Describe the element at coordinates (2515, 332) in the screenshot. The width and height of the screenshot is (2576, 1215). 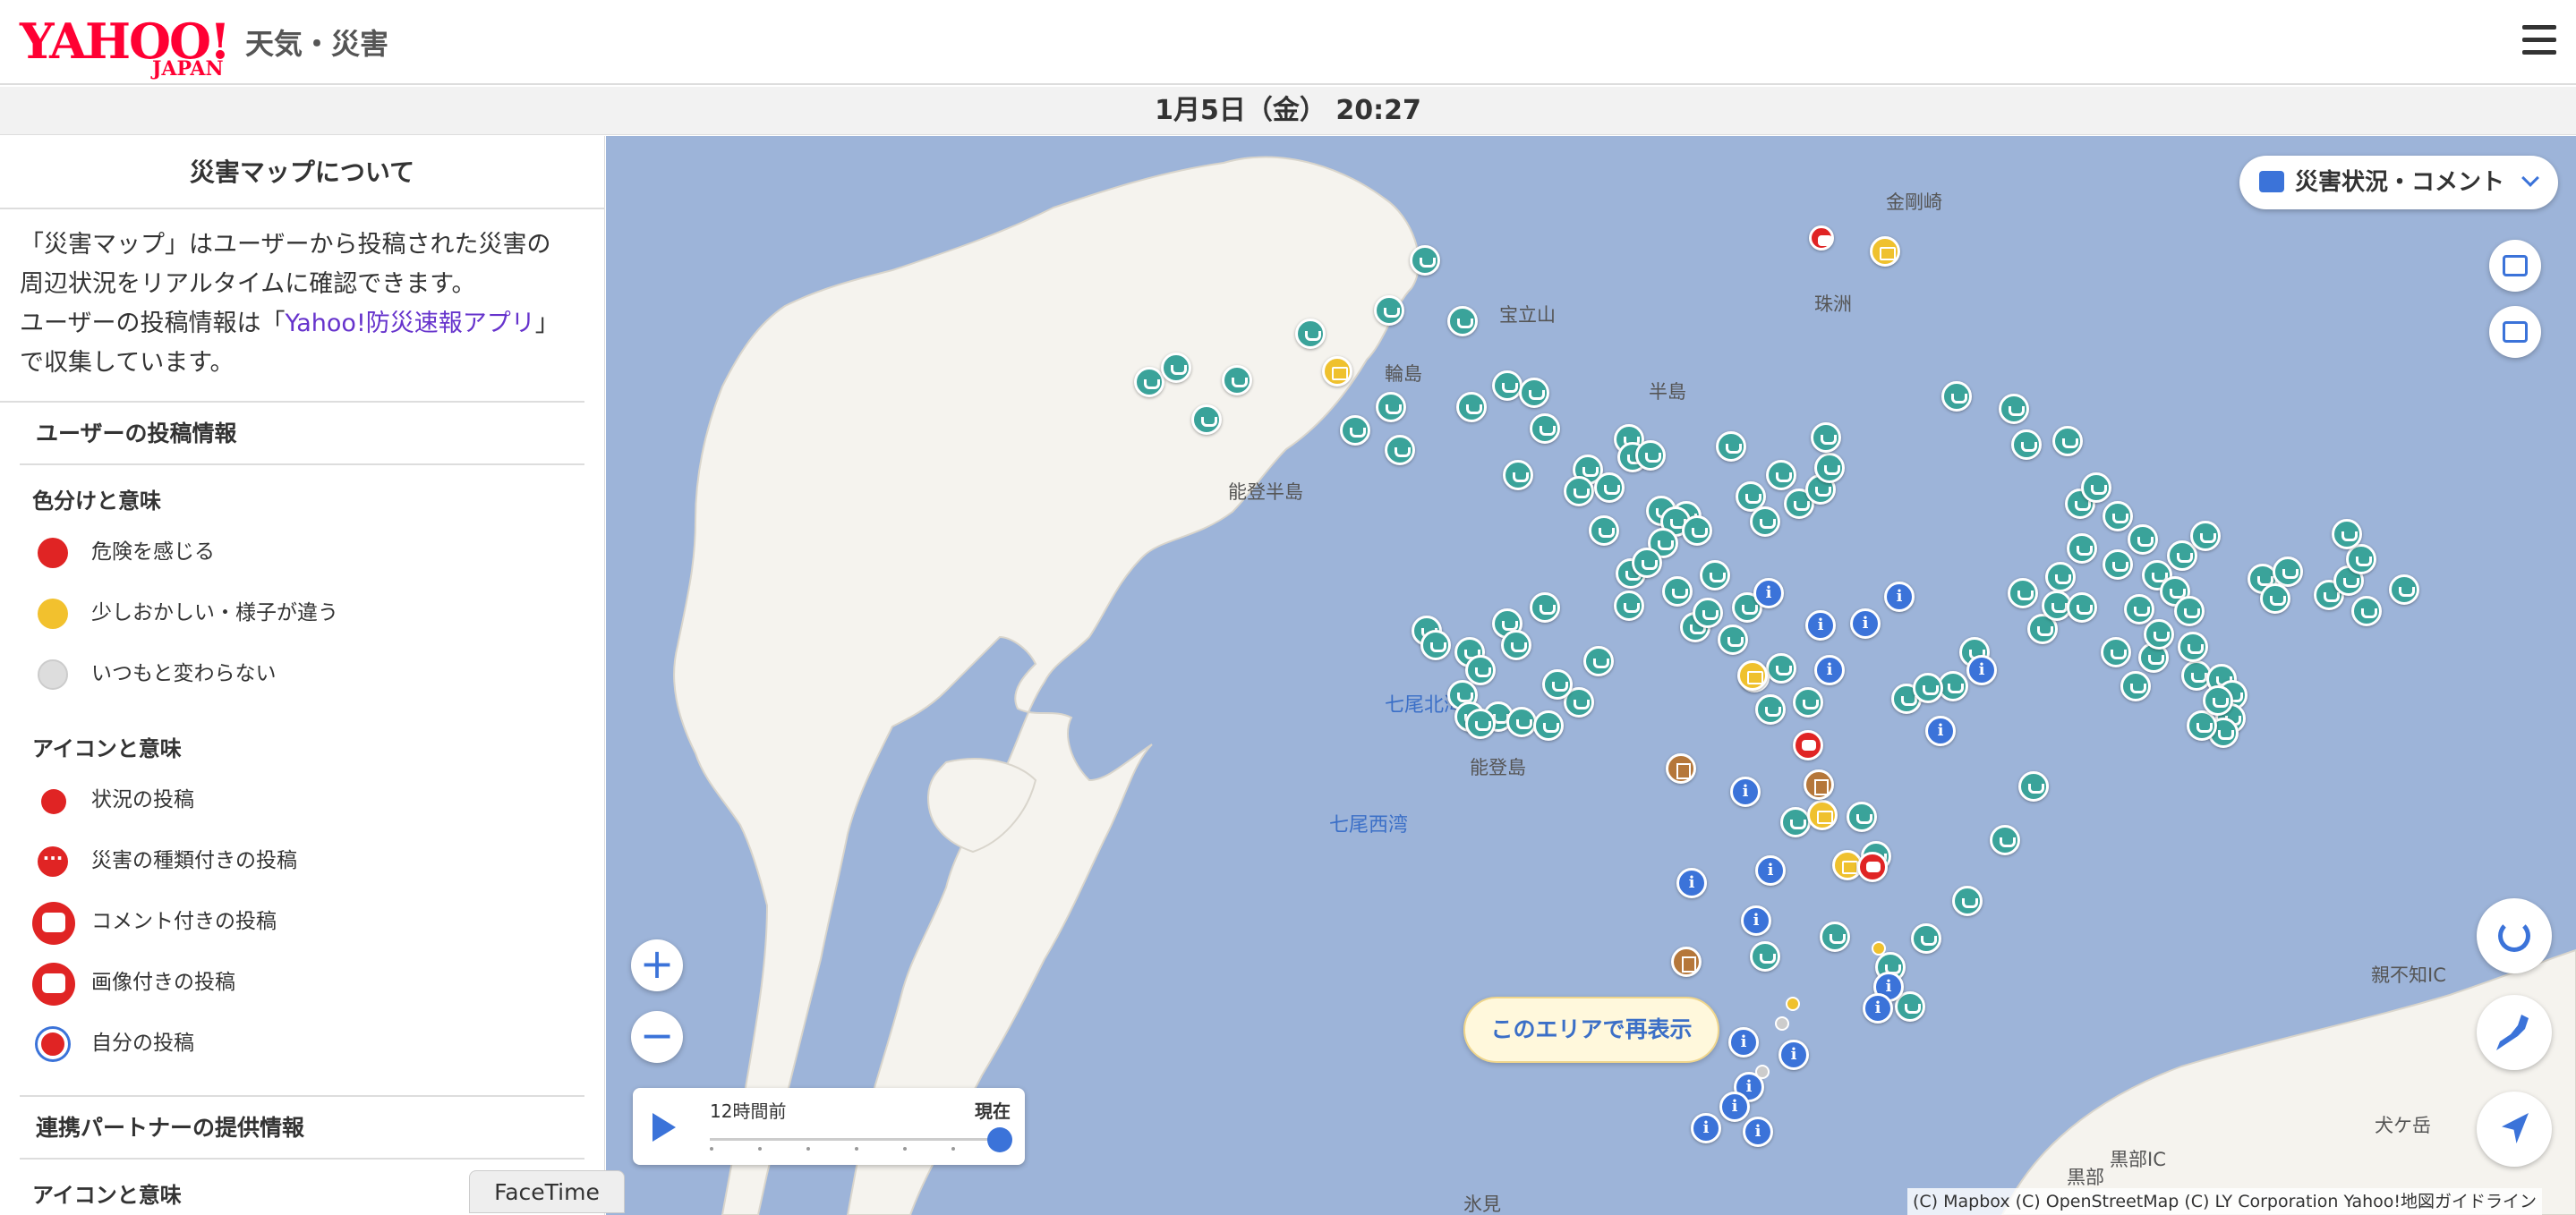
I see `comment-button` at that location.